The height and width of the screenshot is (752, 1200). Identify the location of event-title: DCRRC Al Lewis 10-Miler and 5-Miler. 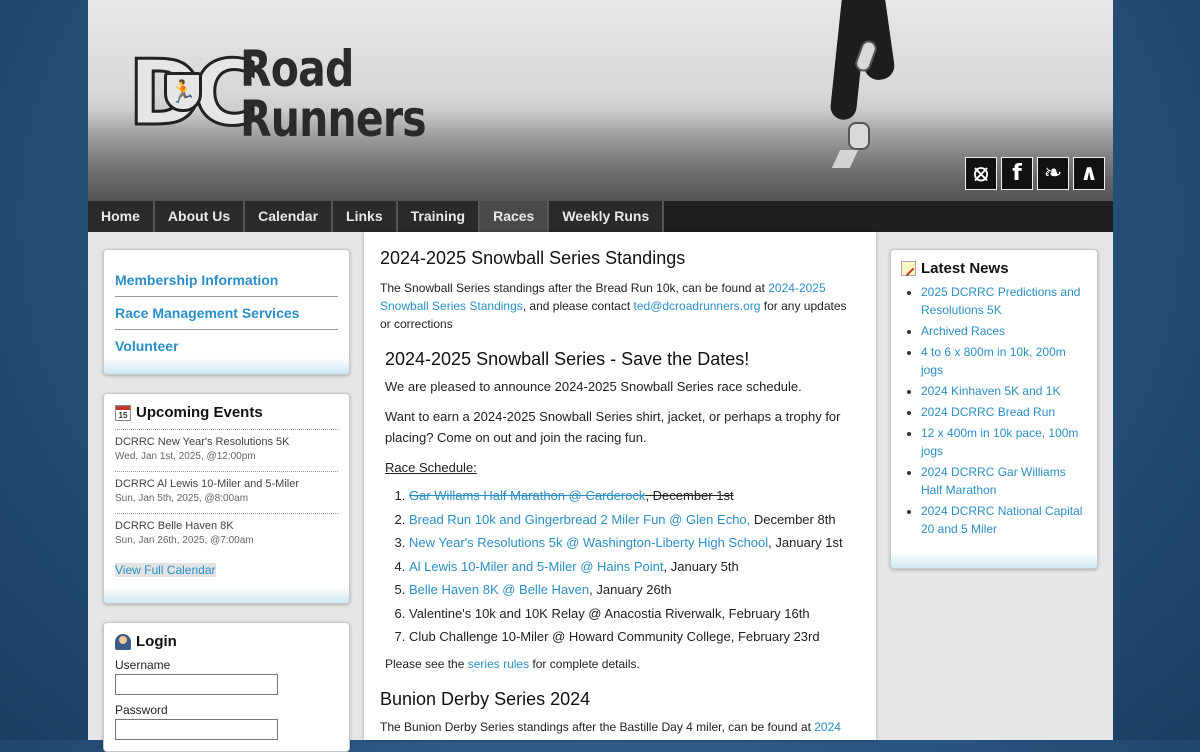
(226, 484).